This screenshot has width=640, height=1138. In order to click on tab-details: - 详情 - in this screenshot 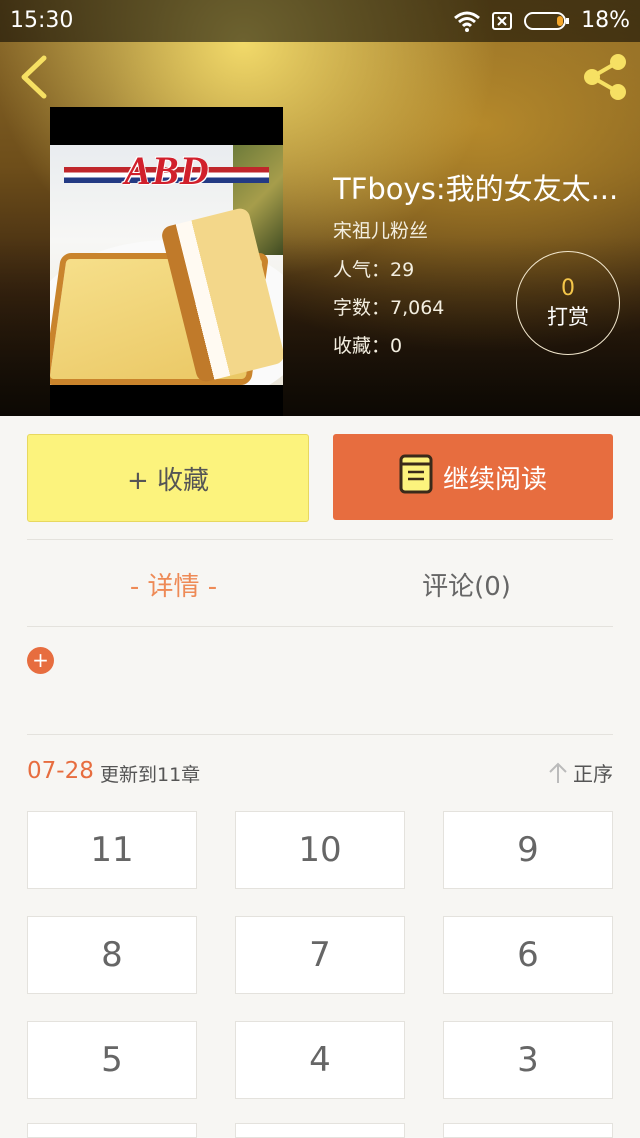, I will do `click(173, 584)`.